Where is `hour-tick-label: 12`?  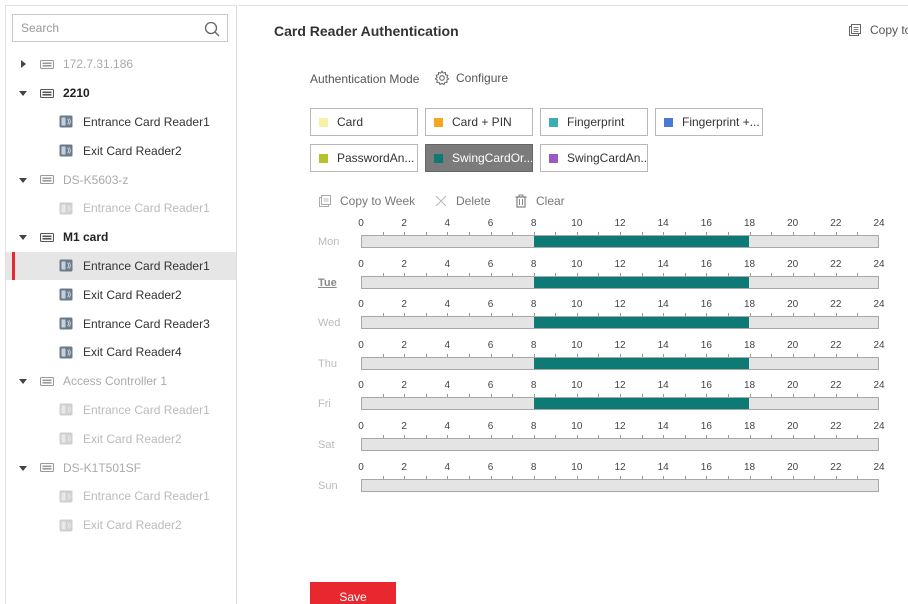 hour-tick-label: 12 is located at coordinates (620, 345).